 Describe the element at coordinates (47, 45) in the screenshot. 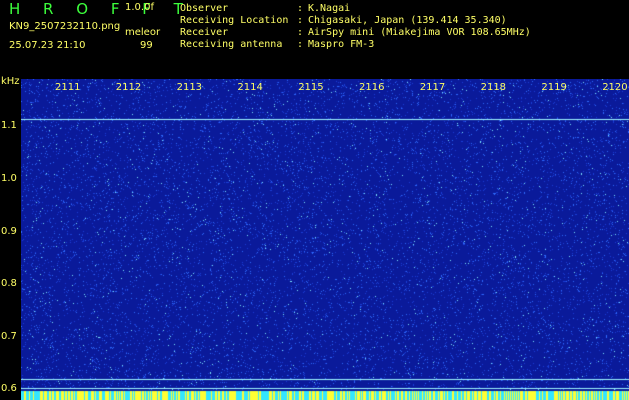

I see `timestamp: 25.07.23 21:10` at that location.